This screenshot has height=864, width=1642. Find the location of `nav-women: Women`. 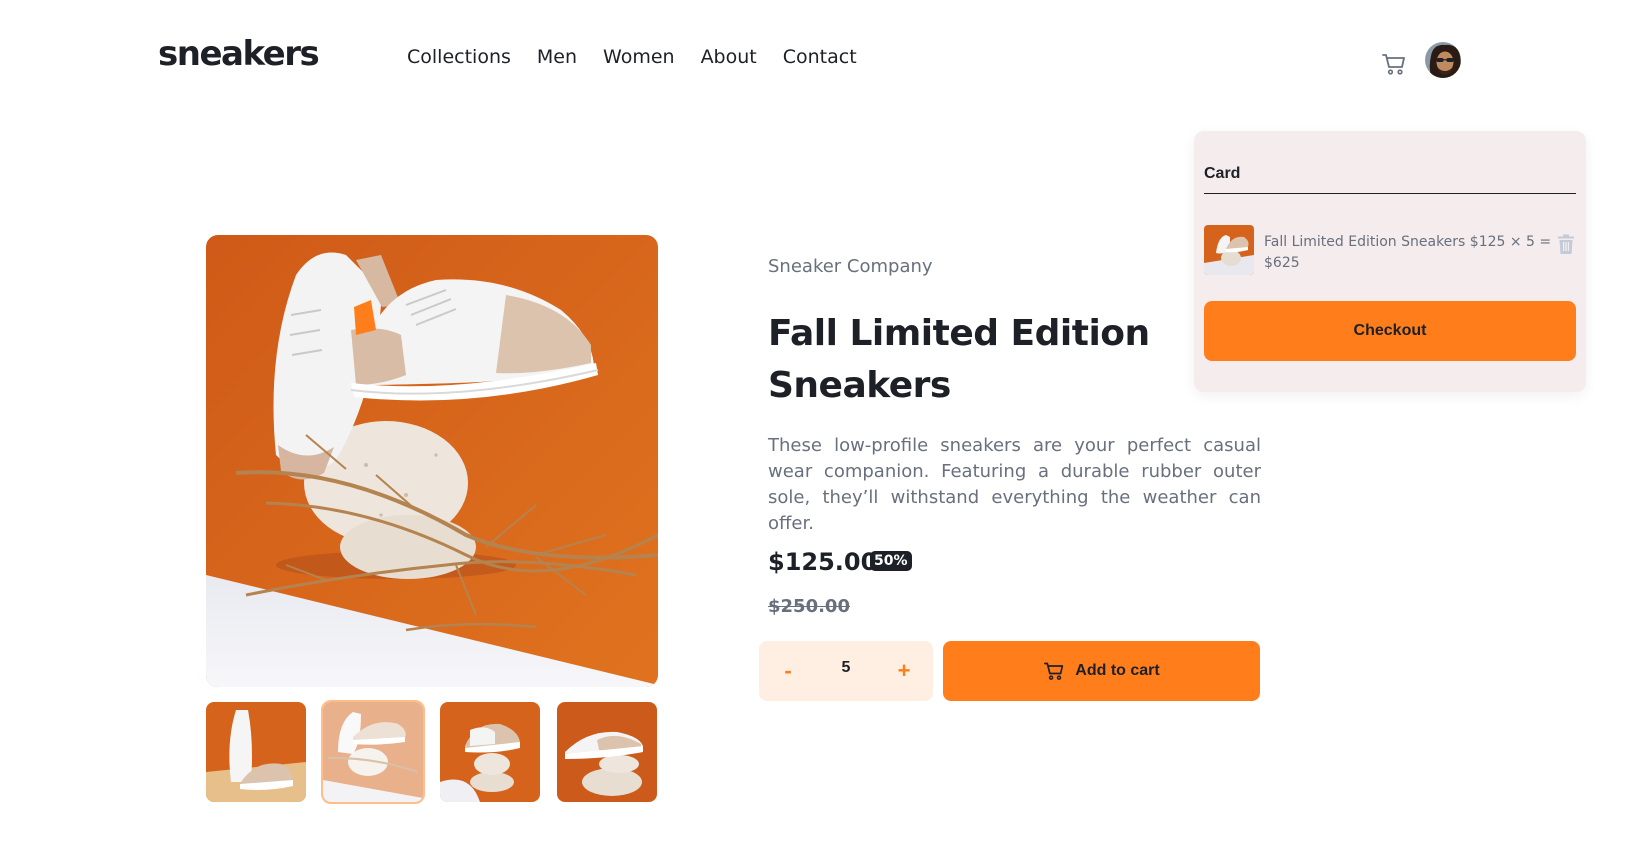

nav-women: Women is located at coordinates (639, 57).